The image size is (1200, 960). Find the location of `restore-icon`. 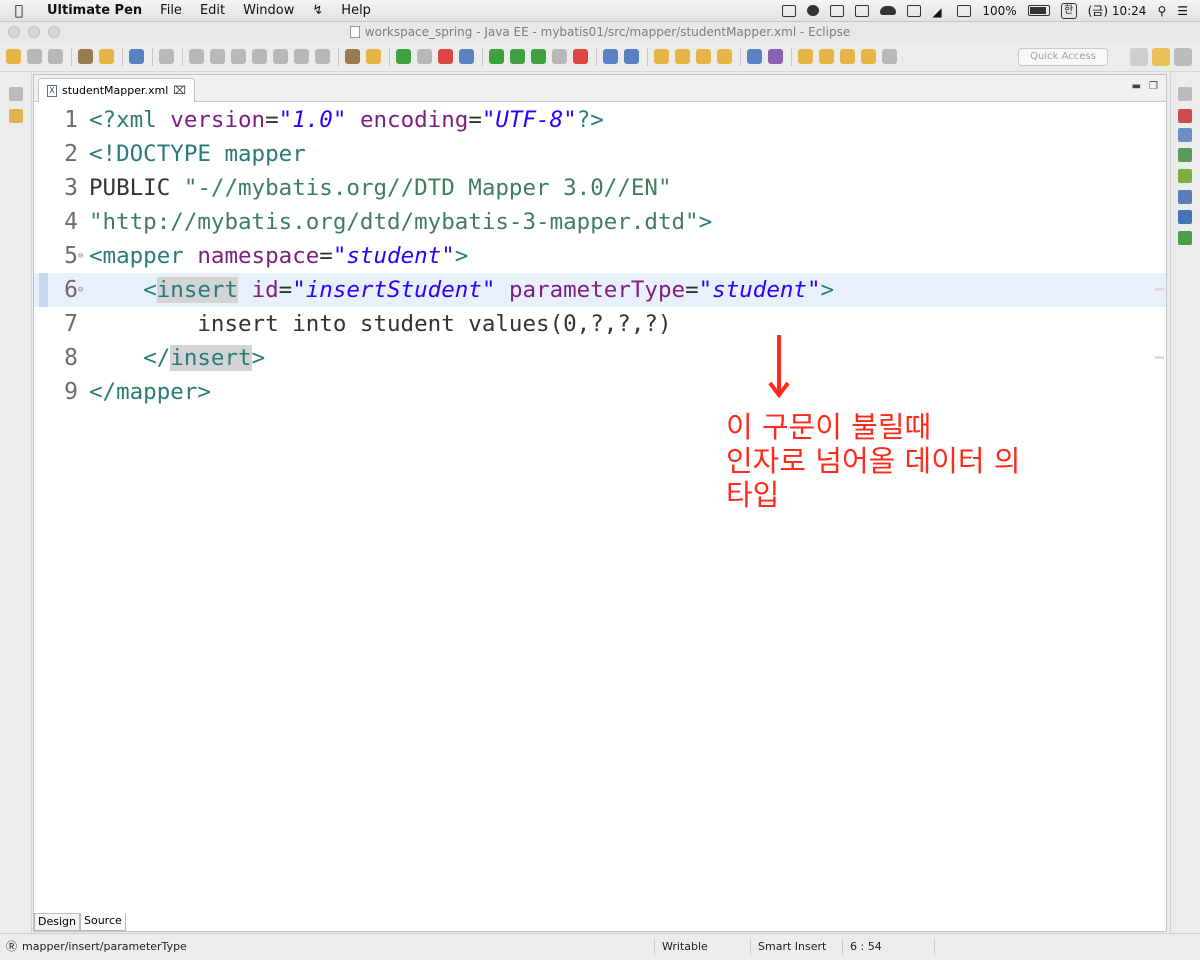

restore-icon is located at coordinates (16, 94).